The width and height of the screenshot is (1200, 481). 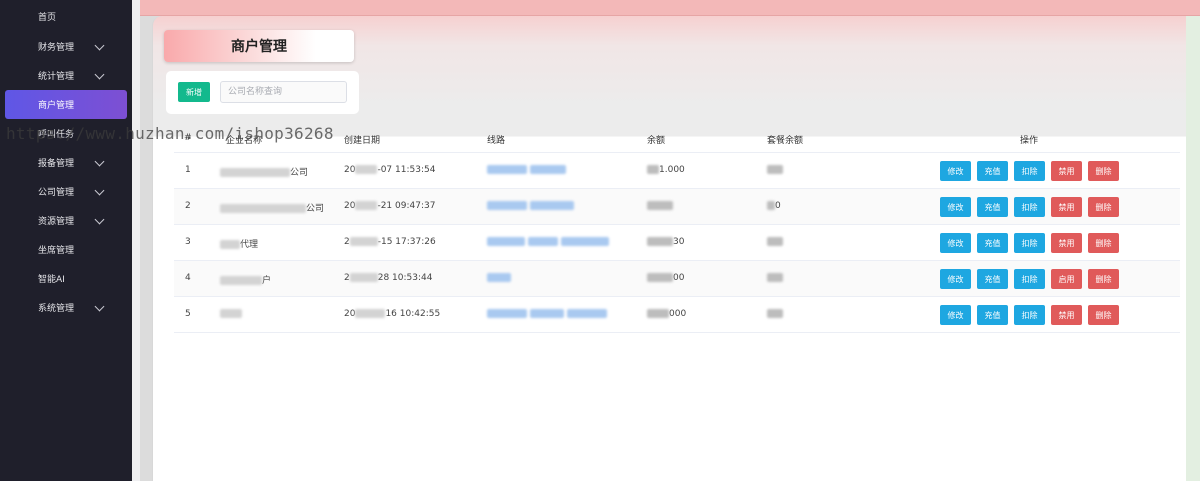 What do you see at coordinates (66, 16) in the screenshot?
I see `sidebar-item-home: 首页` at bounding box center [66, 16].